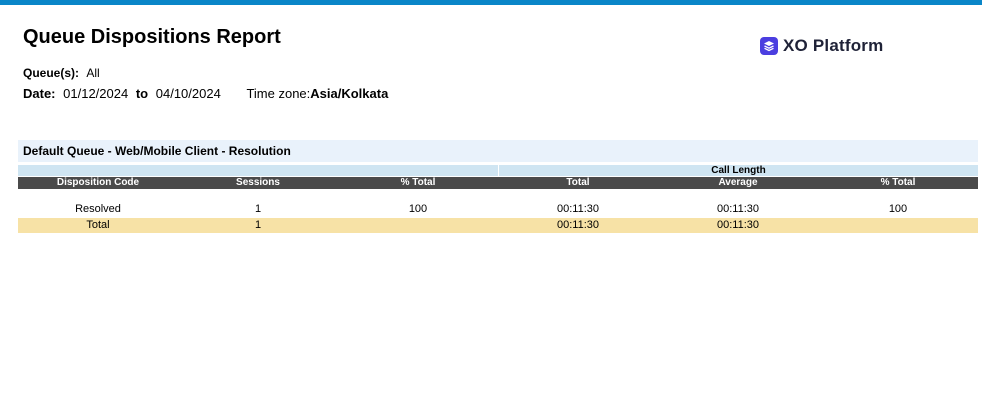 This screenshot has height=412, width=1000. I want to click on queue-filter: Queue(s): All, so click(61, 73).